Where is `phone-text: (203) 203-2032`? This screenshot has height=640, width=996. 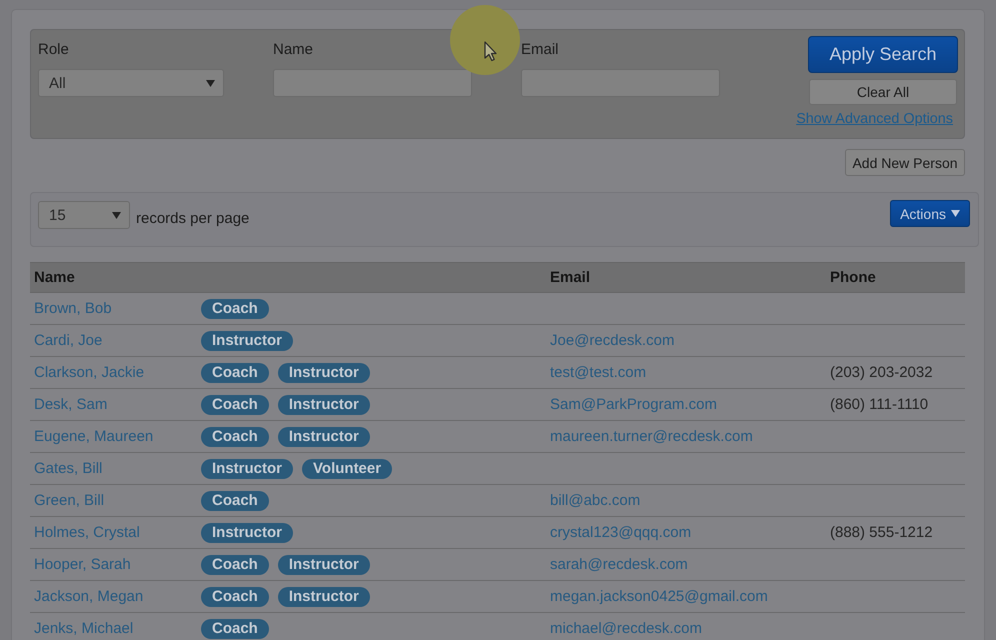 phone-text: (203) 203-2032 is located at coordinates (881, 372).